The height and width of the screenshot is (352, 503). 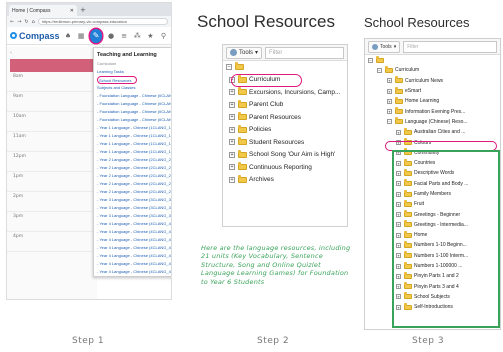 I want to click on menu-item: - Year 1 Language - Chinese (1CLANG_1B, so click(x=134, y=136).